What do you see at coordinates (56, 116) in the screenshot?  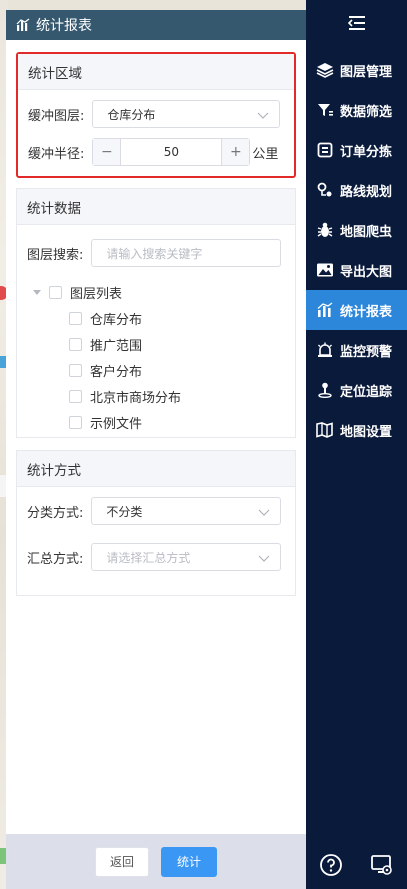 I see `buffer-layer-label: 缓冲图层:` at bounding box center [56, 116].